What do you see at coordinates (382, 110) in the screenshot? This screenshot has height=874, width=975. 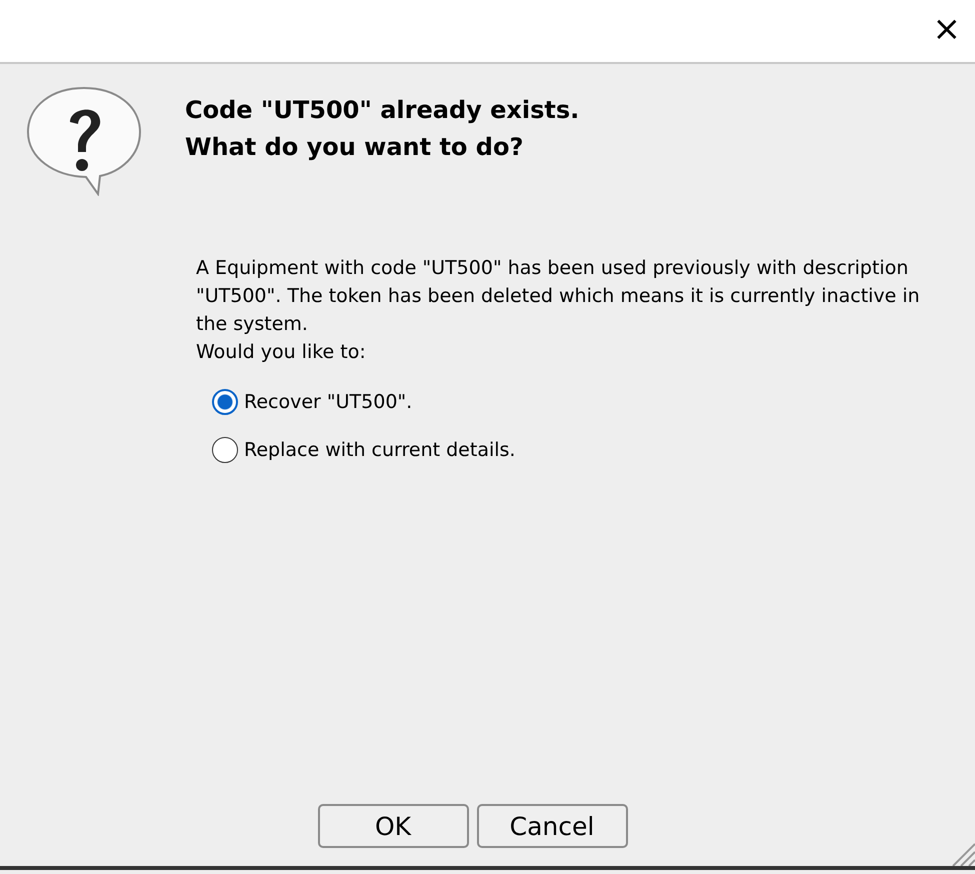 I see `dialog-heading: Code "UT500" already exists.` at bounding box center [382, 110].